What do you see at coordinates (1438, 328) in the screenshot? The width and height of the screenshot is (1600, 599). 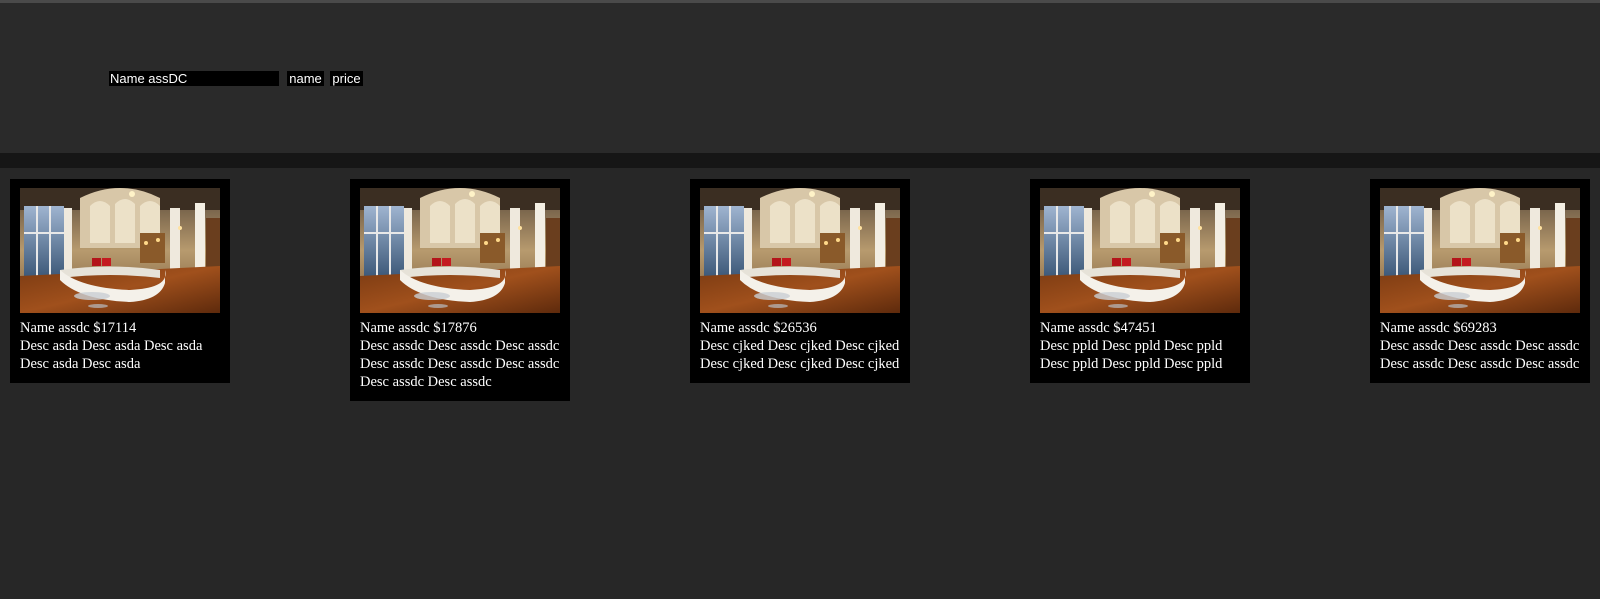 I see `product-title: Name assdc $69283` at bounding box center [1438, 328].